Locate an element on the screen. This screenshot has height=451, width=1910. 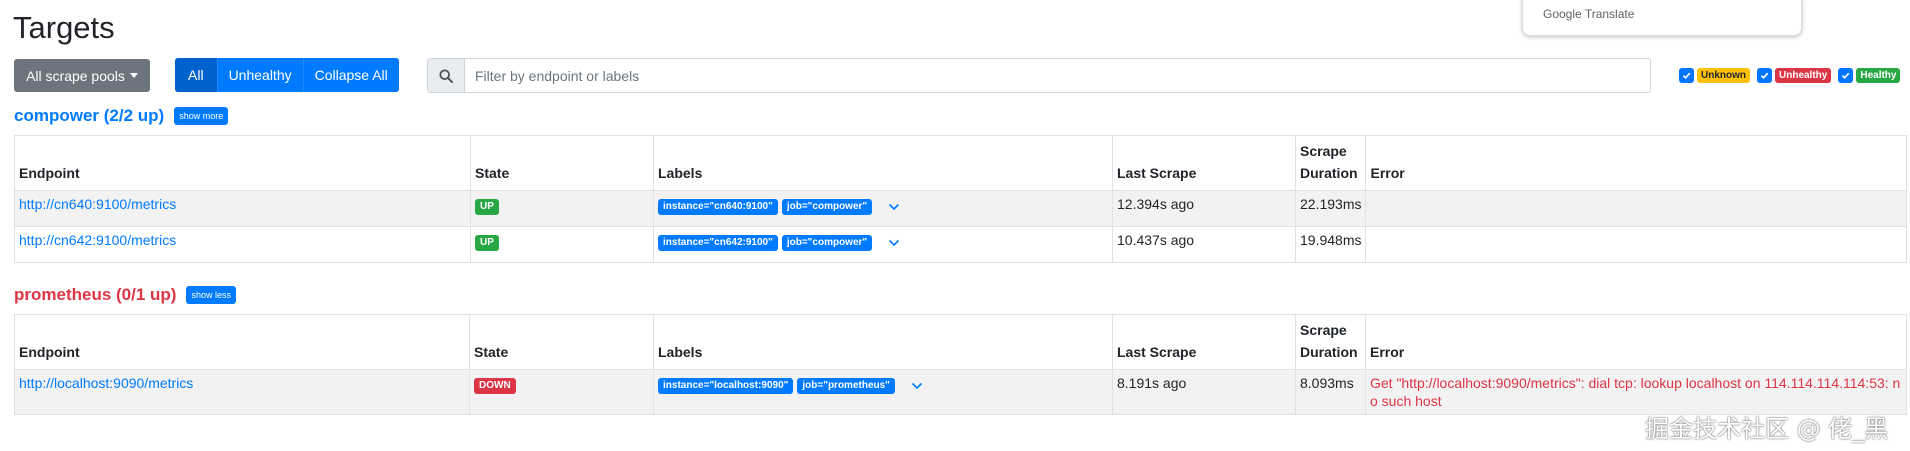
unhealthy-filter-badge: Unhealthy is located at coordinates (1803, 75).